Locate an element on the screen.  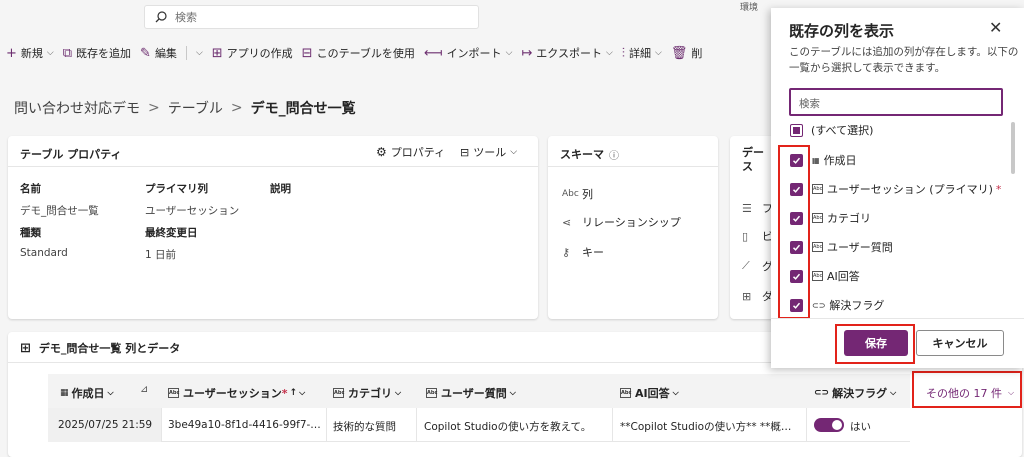
delete-icon: 🗑 is located at coordinates (679, 53).